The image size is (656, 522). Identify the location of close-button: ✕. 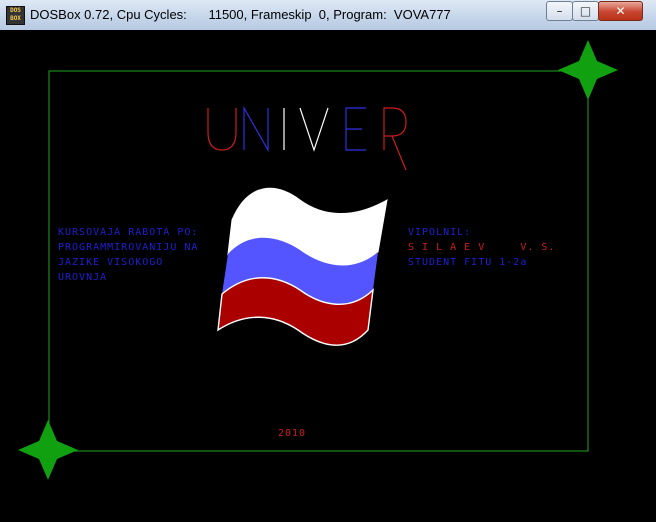
(620, 11).